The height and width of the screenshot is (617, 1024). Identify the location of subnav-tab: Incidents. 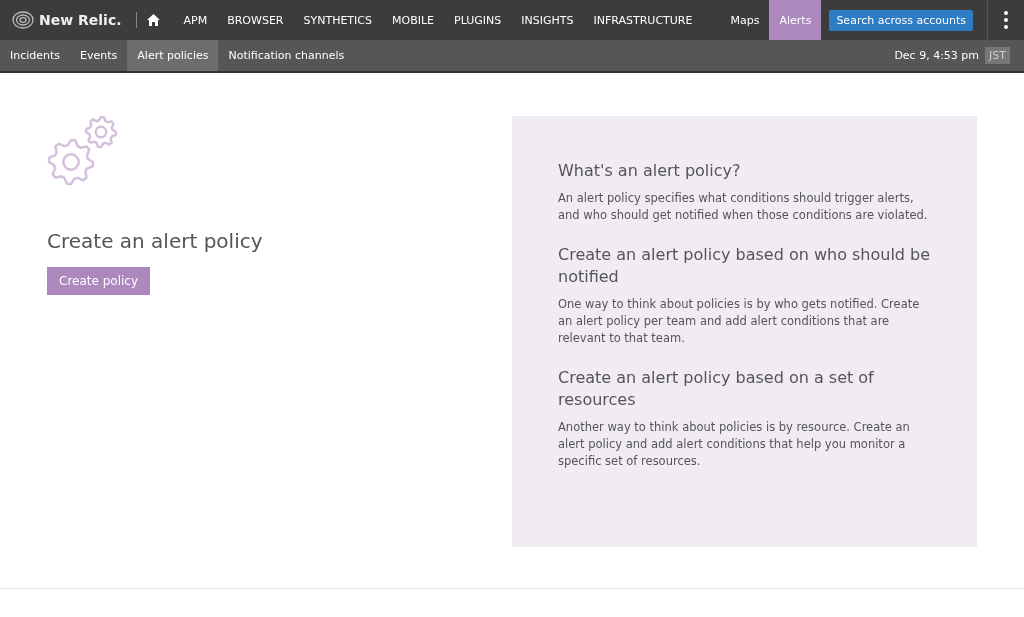
(35, 55).